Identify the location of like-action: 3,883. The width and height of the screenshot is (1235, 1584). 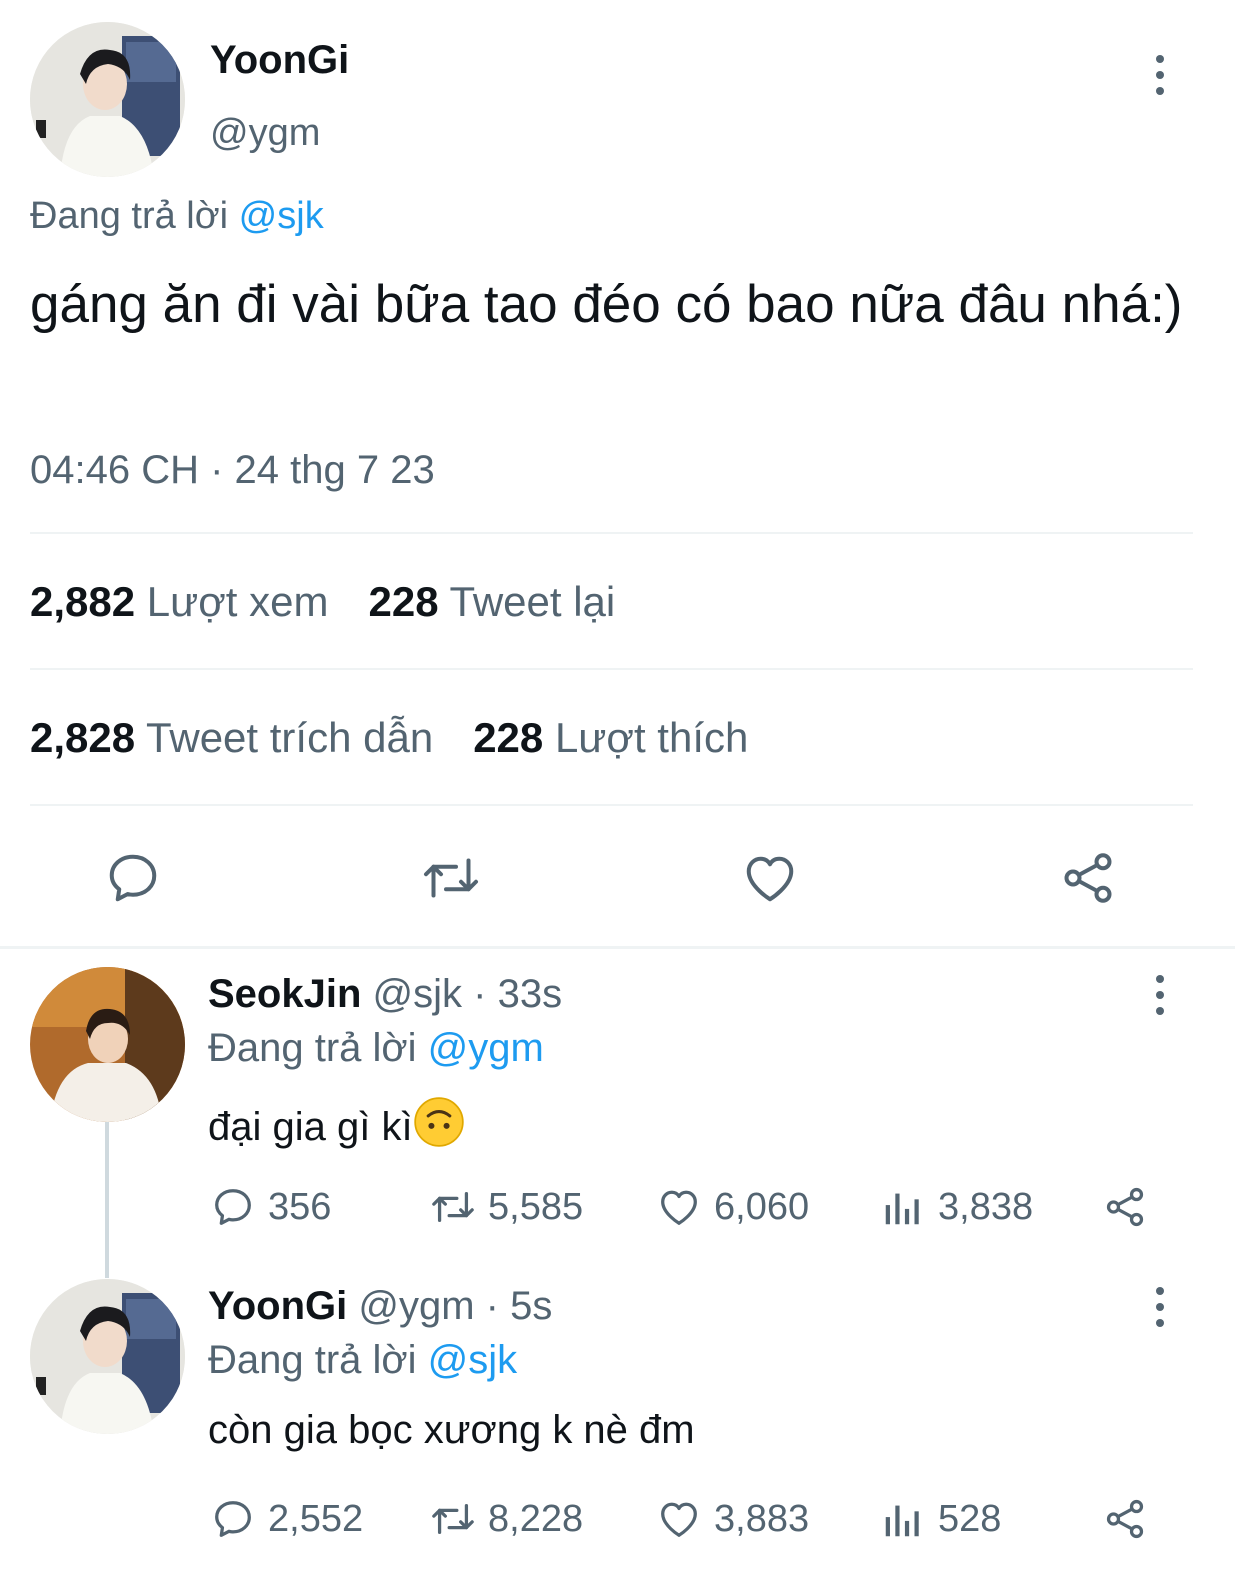
(732, 1519).